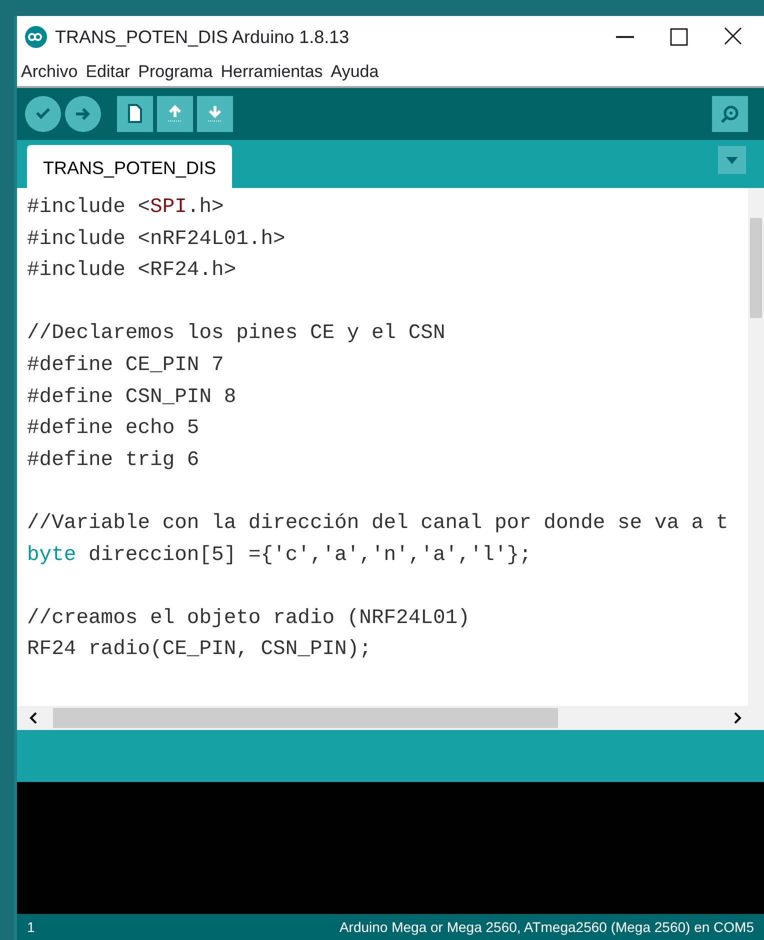  Describe the element at coordinates (732, 160) in the screenshot. I see `tab-menu-button` at that location.